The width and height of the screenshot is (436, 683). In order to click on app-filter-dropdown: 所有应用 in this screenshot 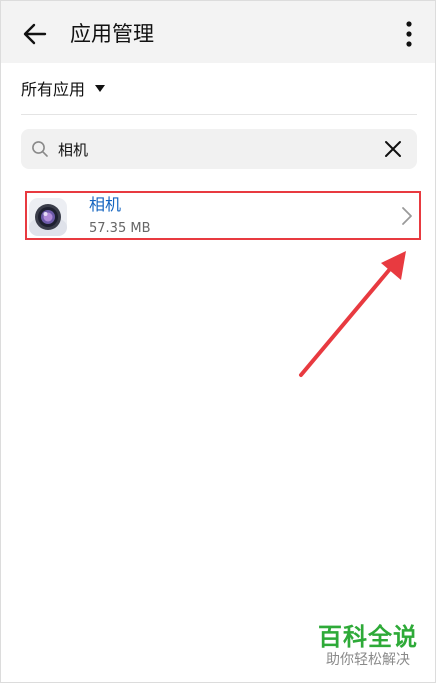, I will do `click(63, 88)`.